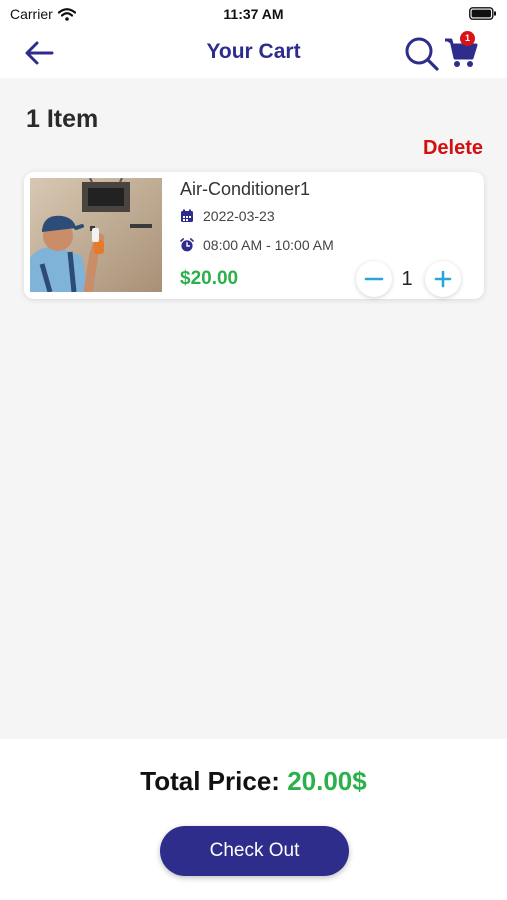 The width and height of the screenshot is (507, 900). What do you see at coordinates (453, 148) in the screenshot?
I see `delete-button: Delete` at bounding box center [453, 148].